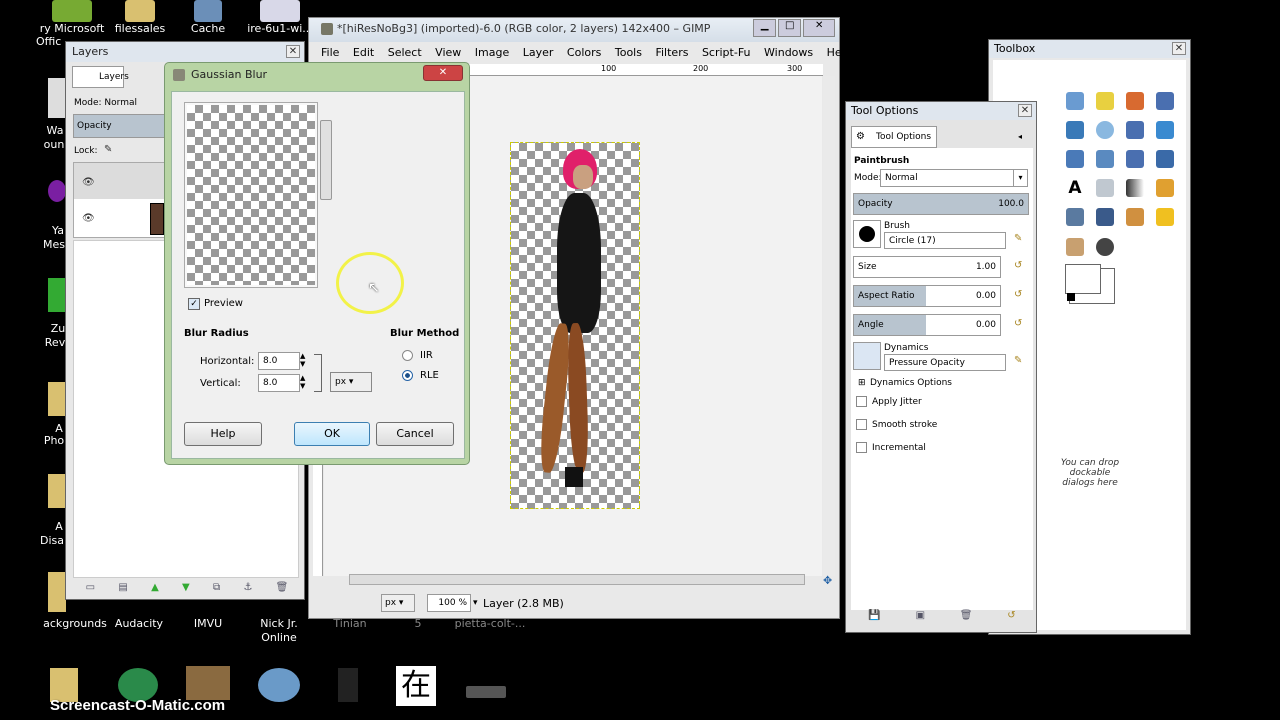  Describe the element at coordinates (966, 619) in the screenshot. I see `delete-options-icon: 🗑` at that location.